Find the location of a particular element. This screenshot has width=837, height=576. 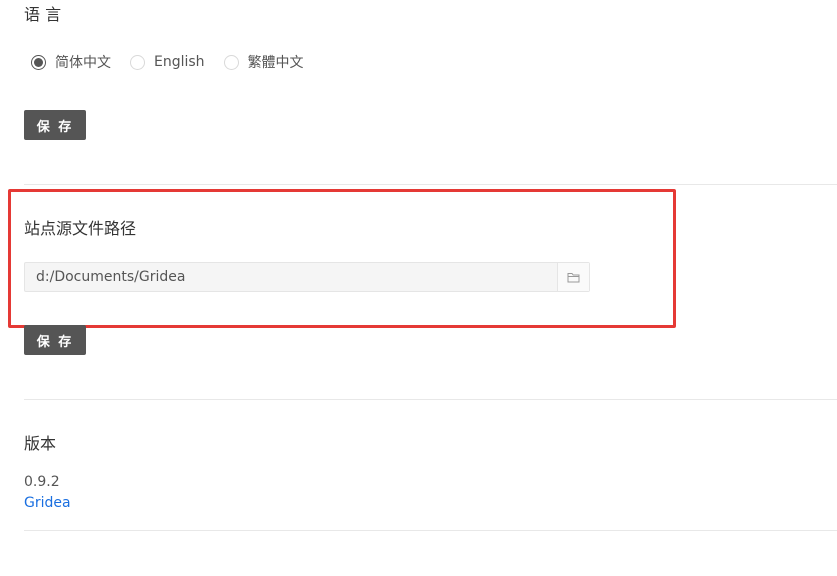

radio-label: 繁體中文 is located at coordinates (275, 63).